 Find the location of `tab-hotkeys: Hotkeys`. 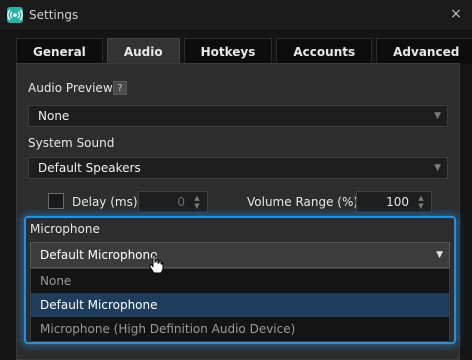

tab-hotkeys: Hotkeys is located at coordinates (228, 51).